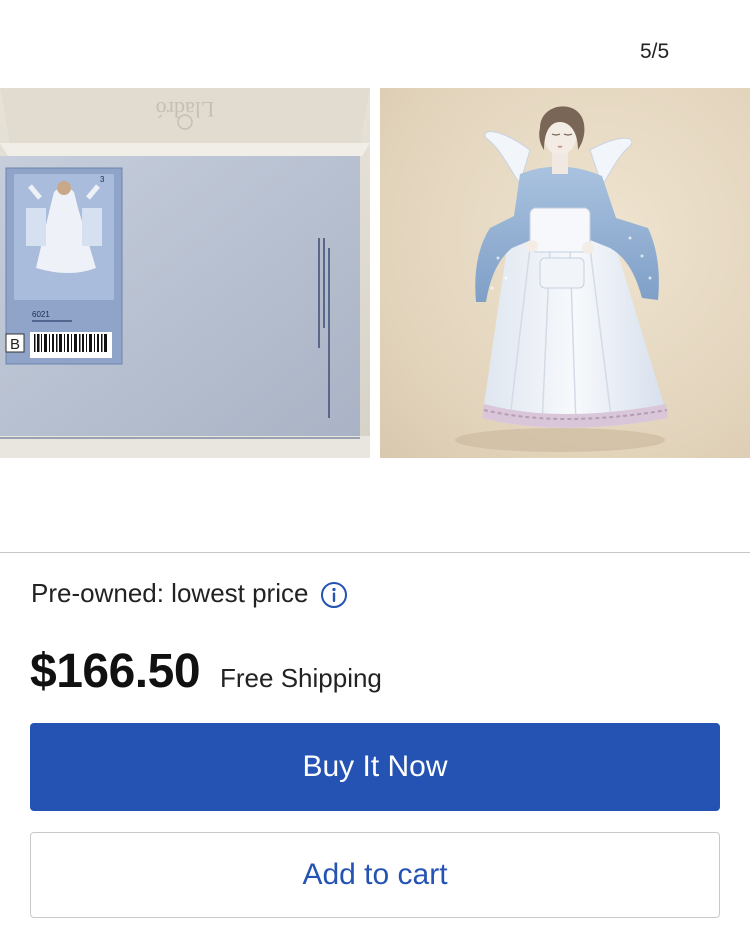 The width and height of the screenshot is (750, 931). I want to click on box-lid-logo: Lladró, so click(185, 109).